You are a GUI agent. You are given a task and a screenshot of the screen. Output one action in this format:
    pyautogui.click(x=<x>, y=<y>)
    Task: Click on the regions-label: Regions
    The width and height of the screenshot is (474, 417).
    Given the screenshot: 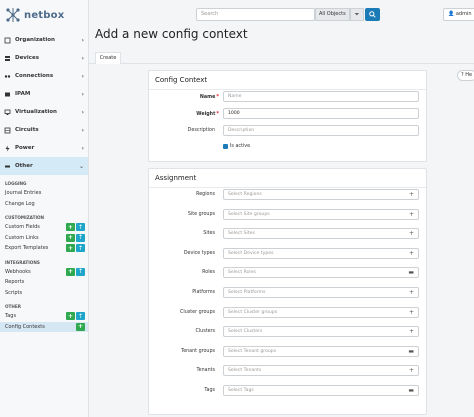 What is the action you would take?
    pyautogui.click(x=205, y=194)
    